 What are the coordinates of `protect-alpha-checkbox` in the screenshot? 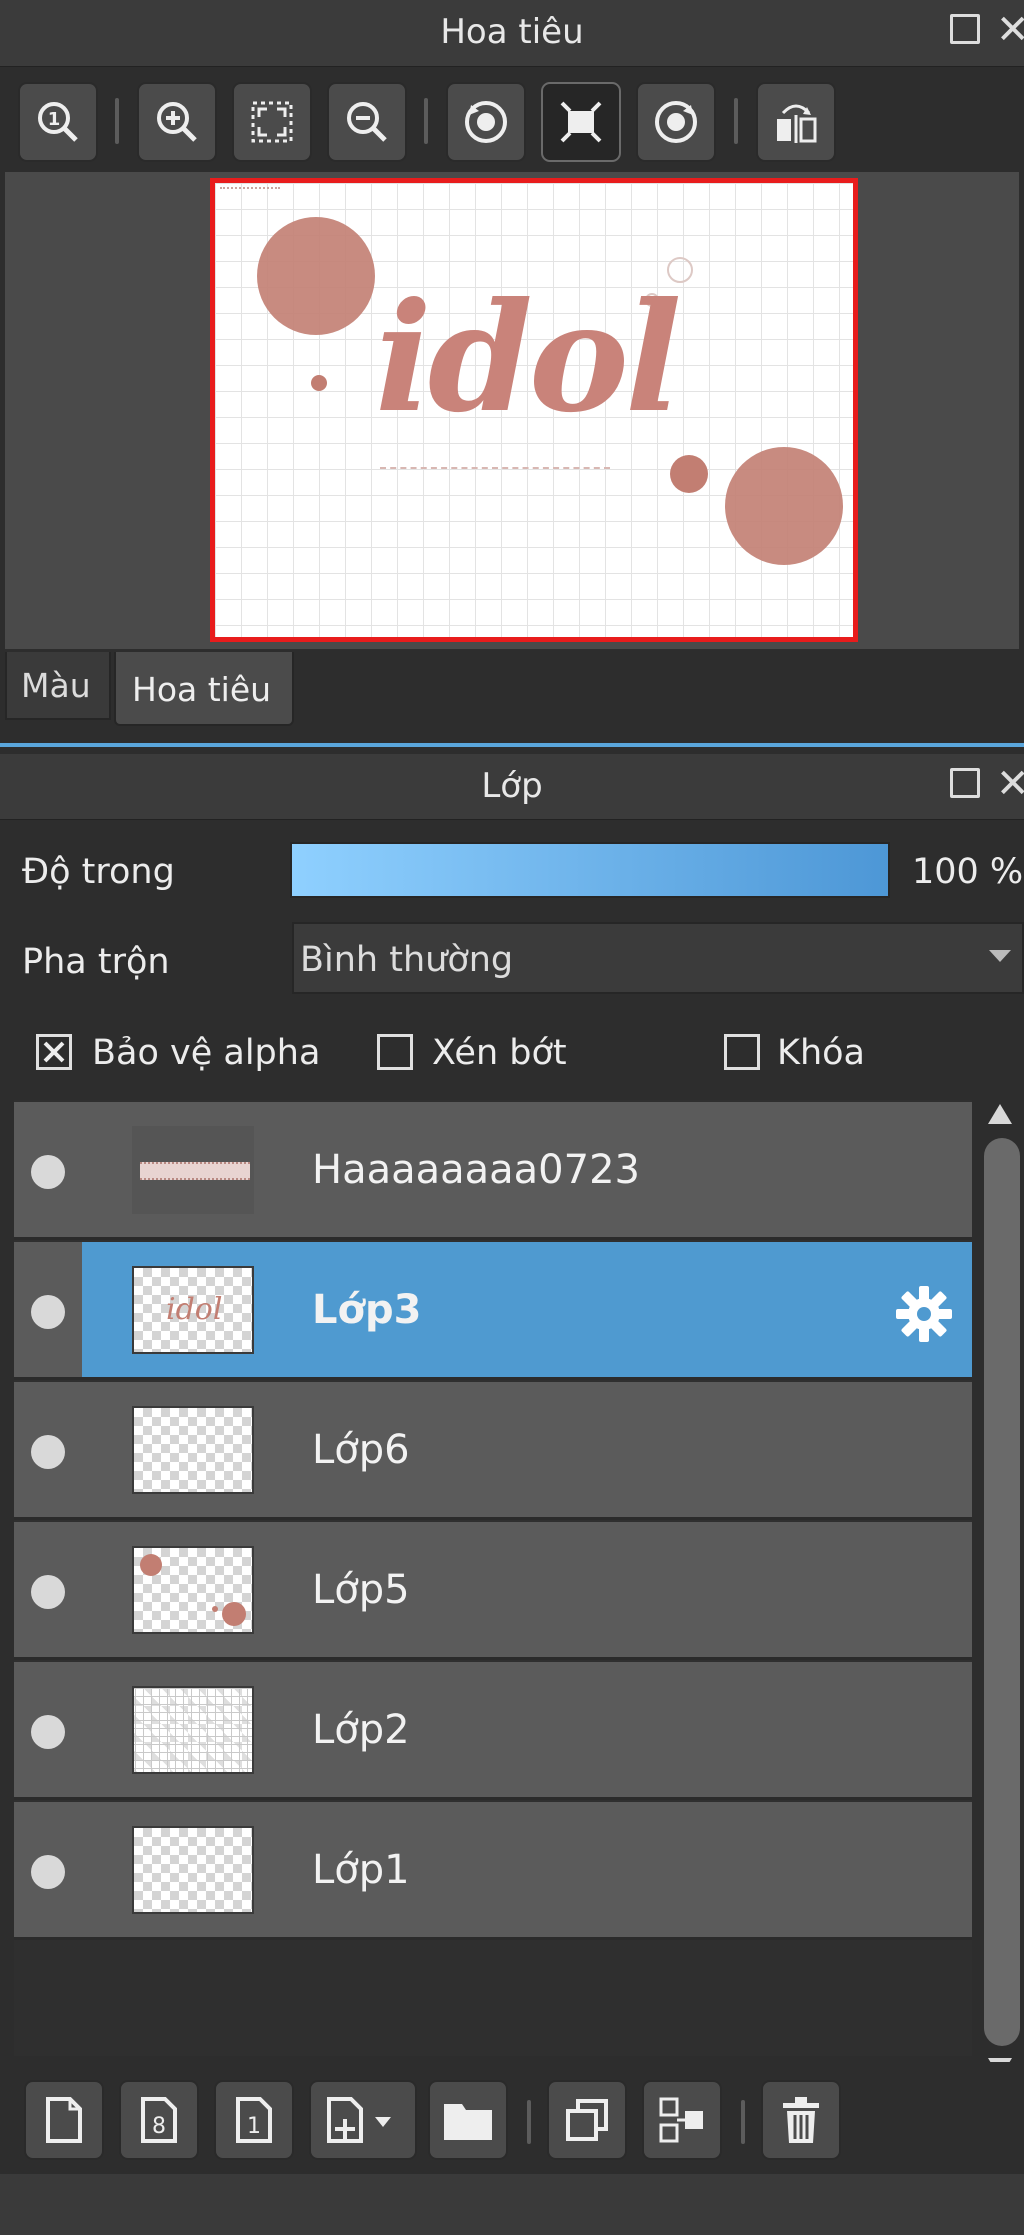 It's located at (54, 1052).